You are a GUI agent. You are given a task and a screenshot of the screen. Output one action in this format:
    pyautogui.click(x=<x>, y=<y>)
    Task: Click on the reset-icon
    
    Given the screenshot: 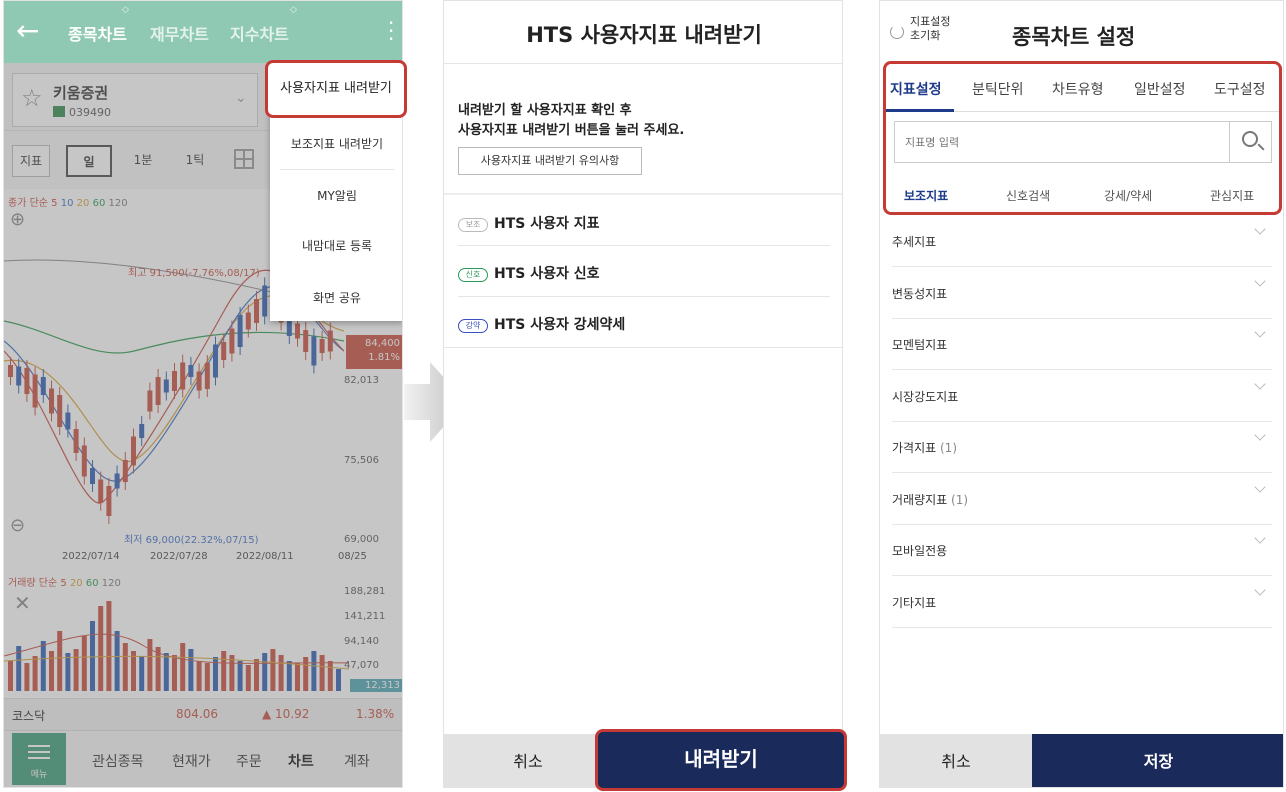 What is the action you would take?
    pyautogui.click(x=897, y=32)
    